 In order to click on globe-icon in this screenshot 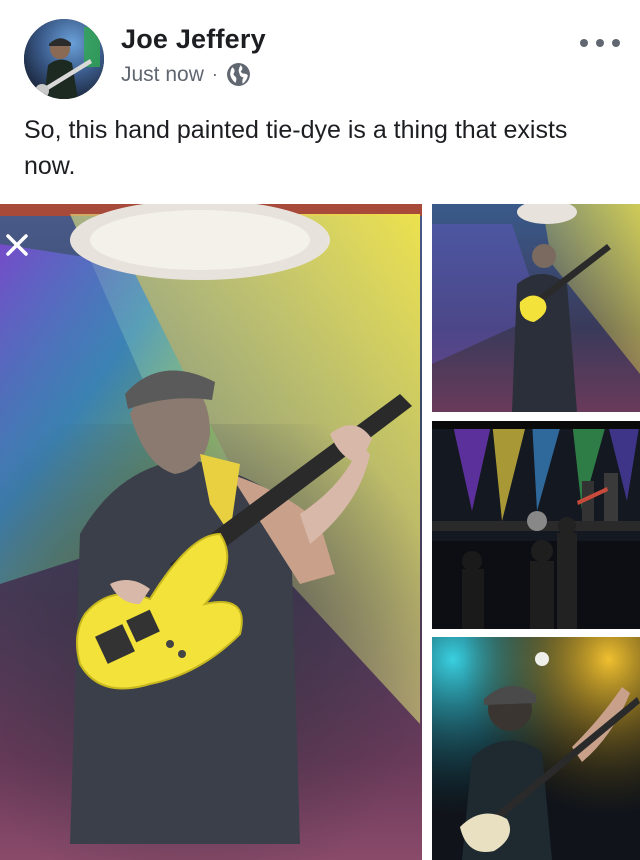, I will do `click(238, 74)`.